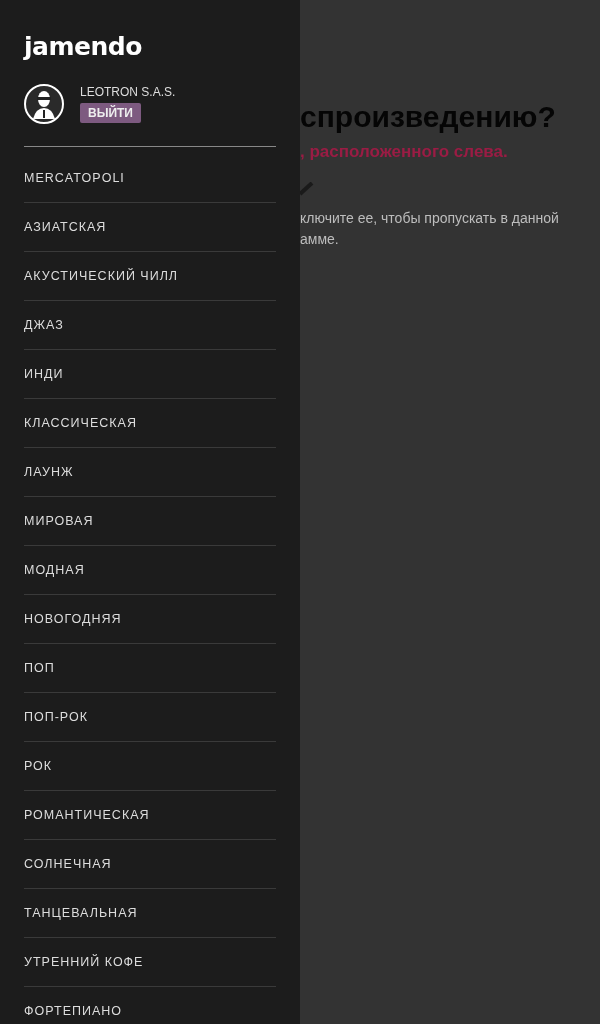 Image resolution: width=600 pixels, height=1024 pixels. What do you see at coordinates (110, 113) in the screenshot?
I see `logout-button: ВЫЙТИ` at bounding box center [110, 113].